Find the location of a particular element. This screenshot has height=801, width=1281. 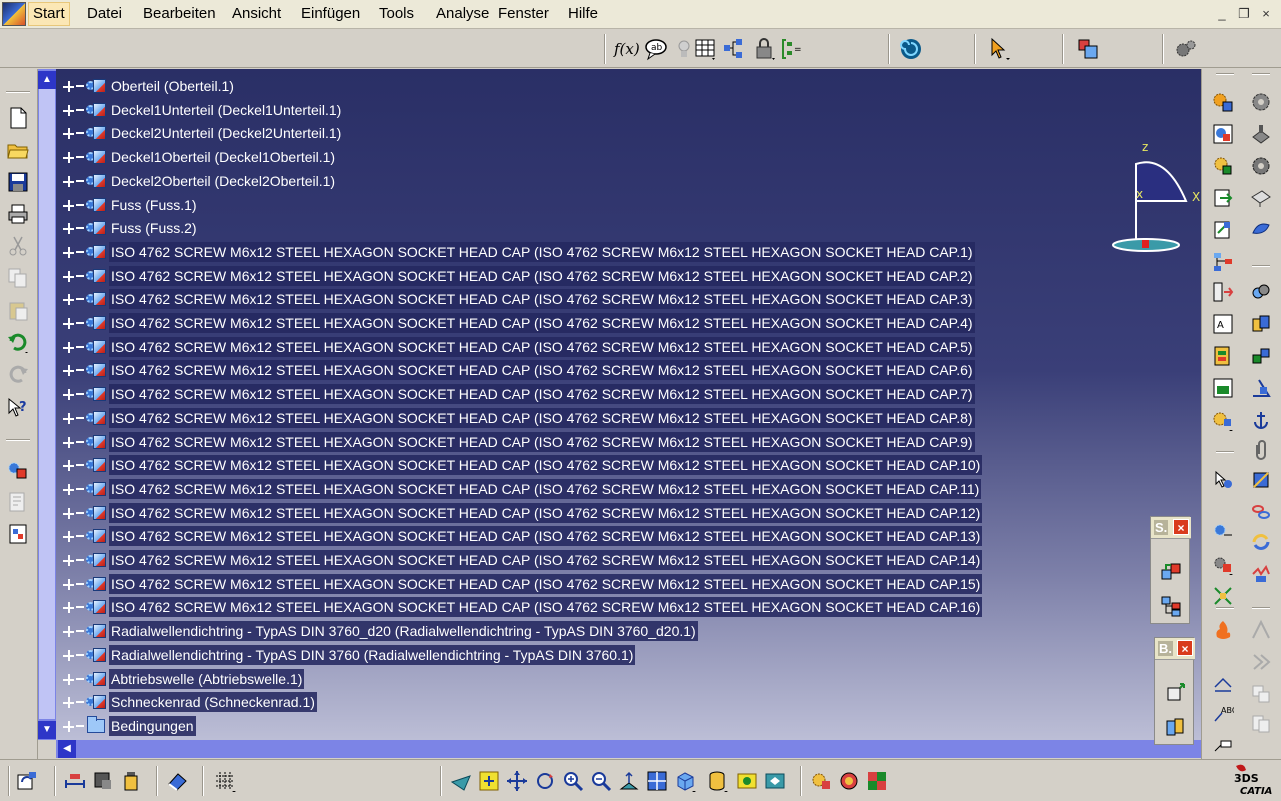

bill-of-material-icon is located at coordinates (1223, 356).